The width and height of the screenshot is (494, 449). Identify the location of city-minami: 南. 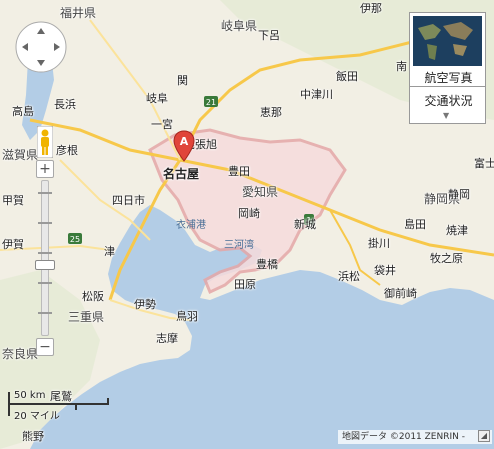
(401, 66).